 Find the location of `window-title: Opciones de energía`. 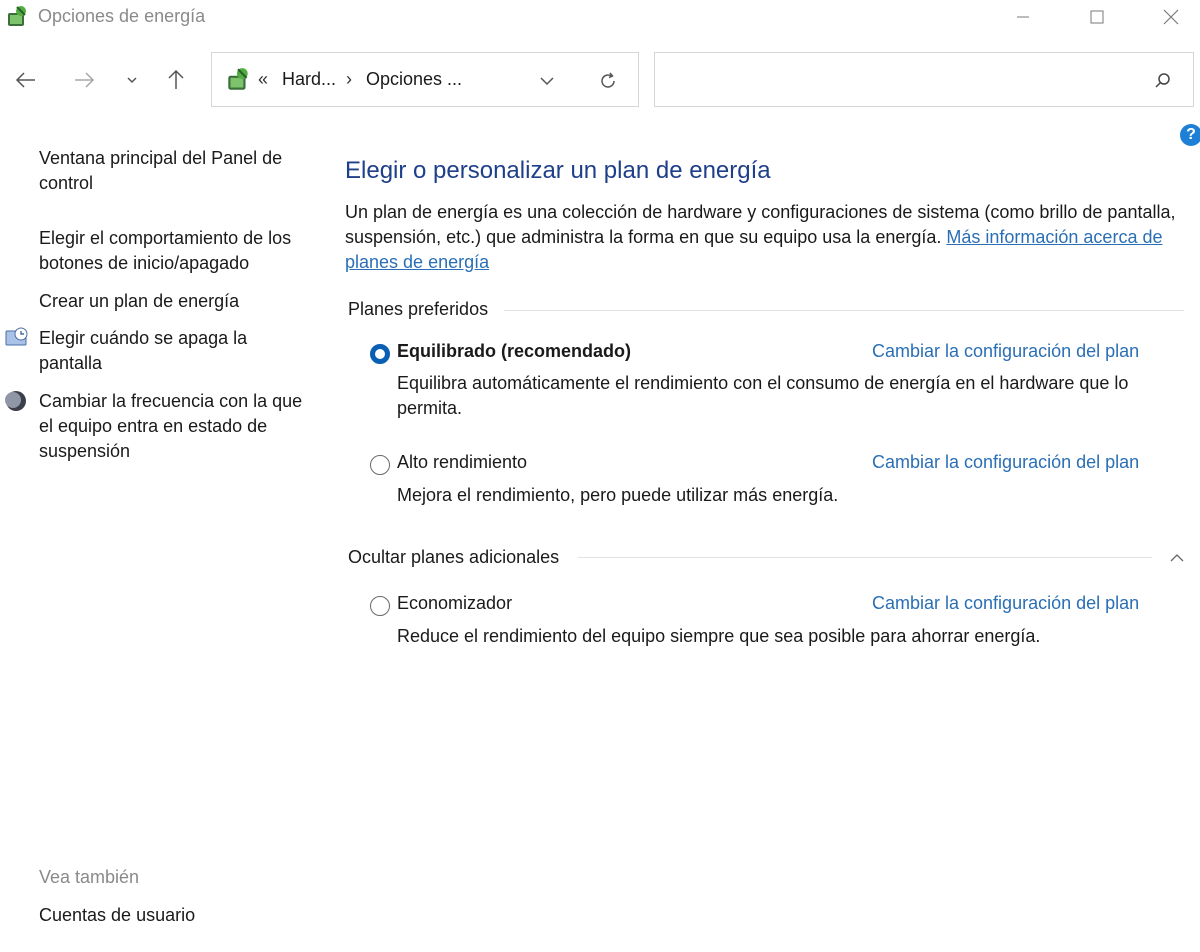

window-title: Opciones de energía is located at coordinates (122, 16).